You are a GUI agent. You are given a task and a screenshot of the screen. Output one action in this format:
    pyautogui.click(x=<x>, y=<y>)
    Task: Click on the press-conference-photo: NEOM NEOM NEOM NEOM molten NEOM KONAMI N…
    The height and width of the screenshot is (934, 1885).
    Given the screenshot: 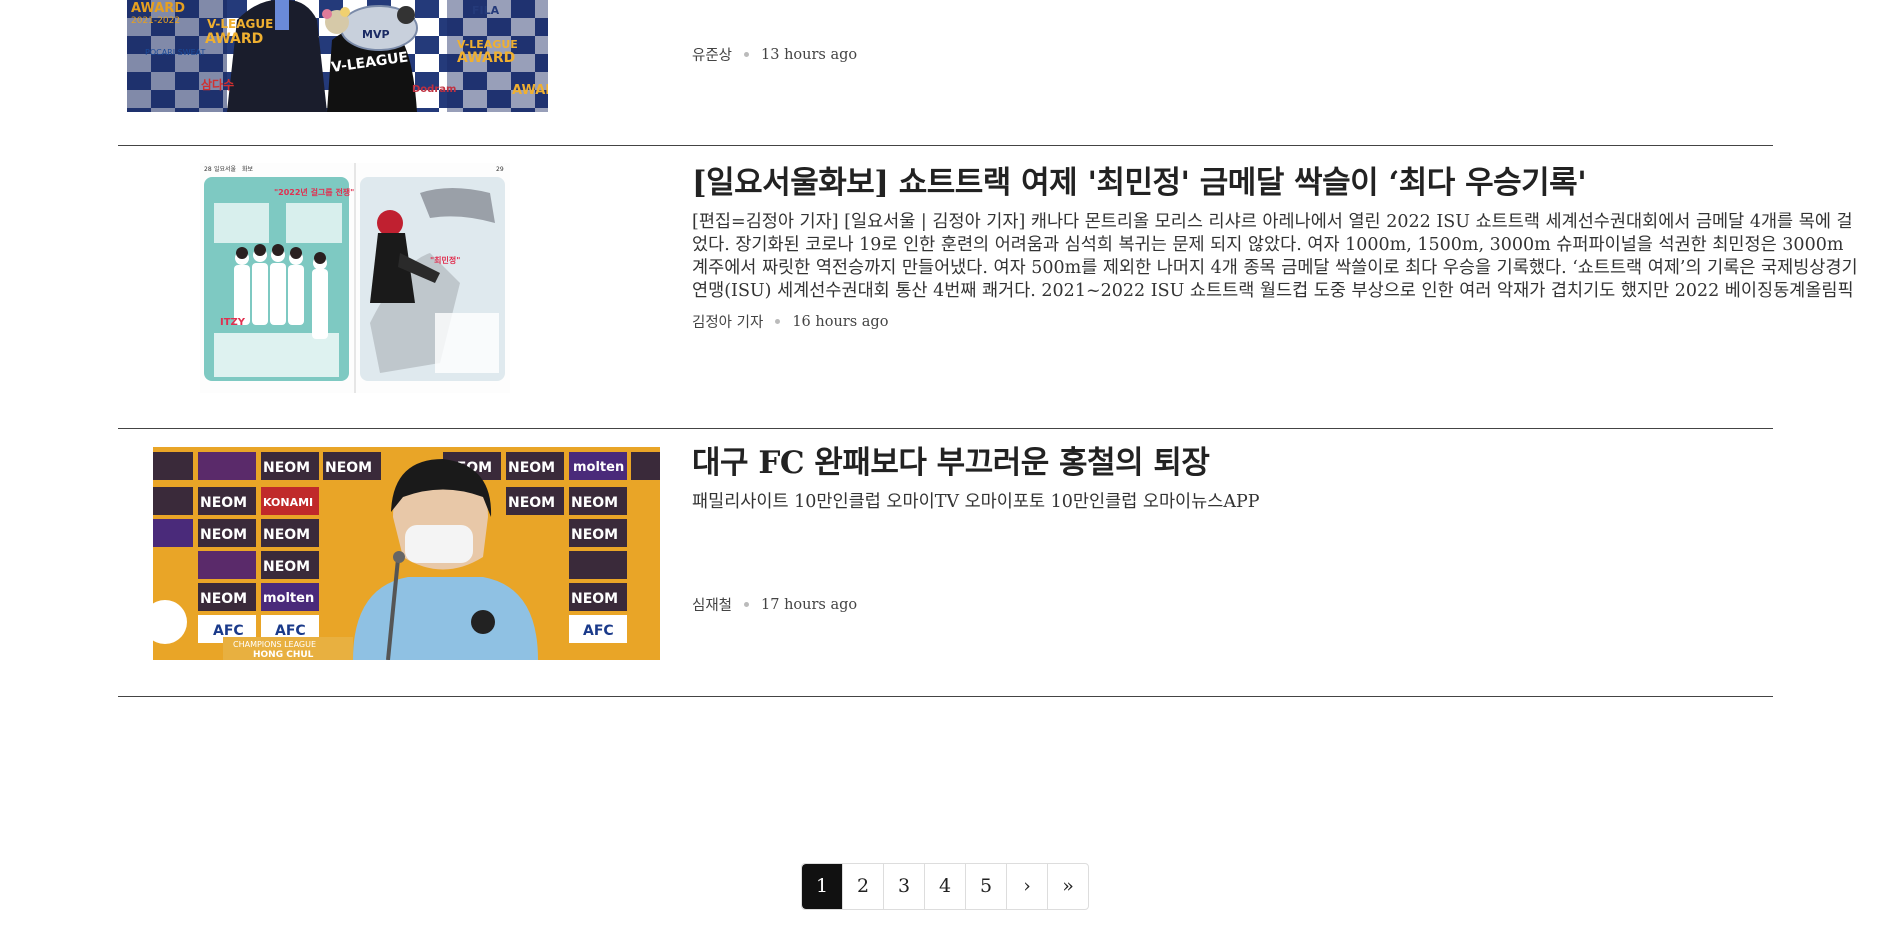 What is the action you would take?
    pyautogui.click(x=406, y=553)
    